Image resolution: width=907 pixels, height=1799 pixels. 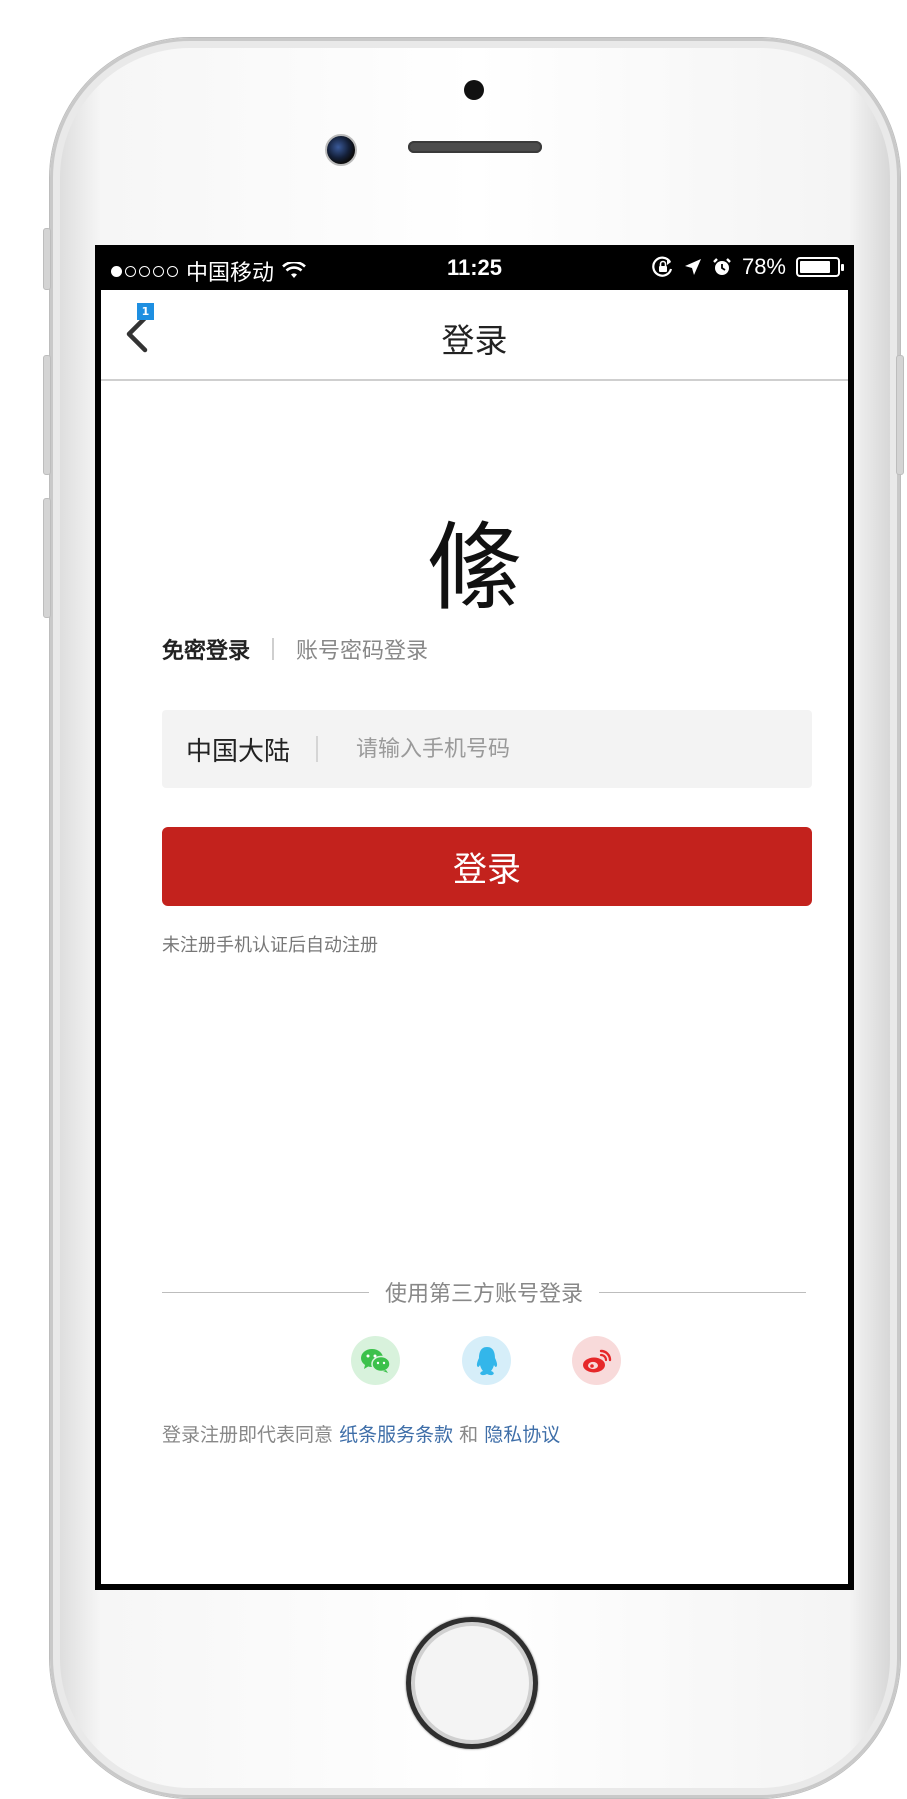 I want to click on third-party-divider: 使用第三方账号登录, so click(x=484, y=1292).